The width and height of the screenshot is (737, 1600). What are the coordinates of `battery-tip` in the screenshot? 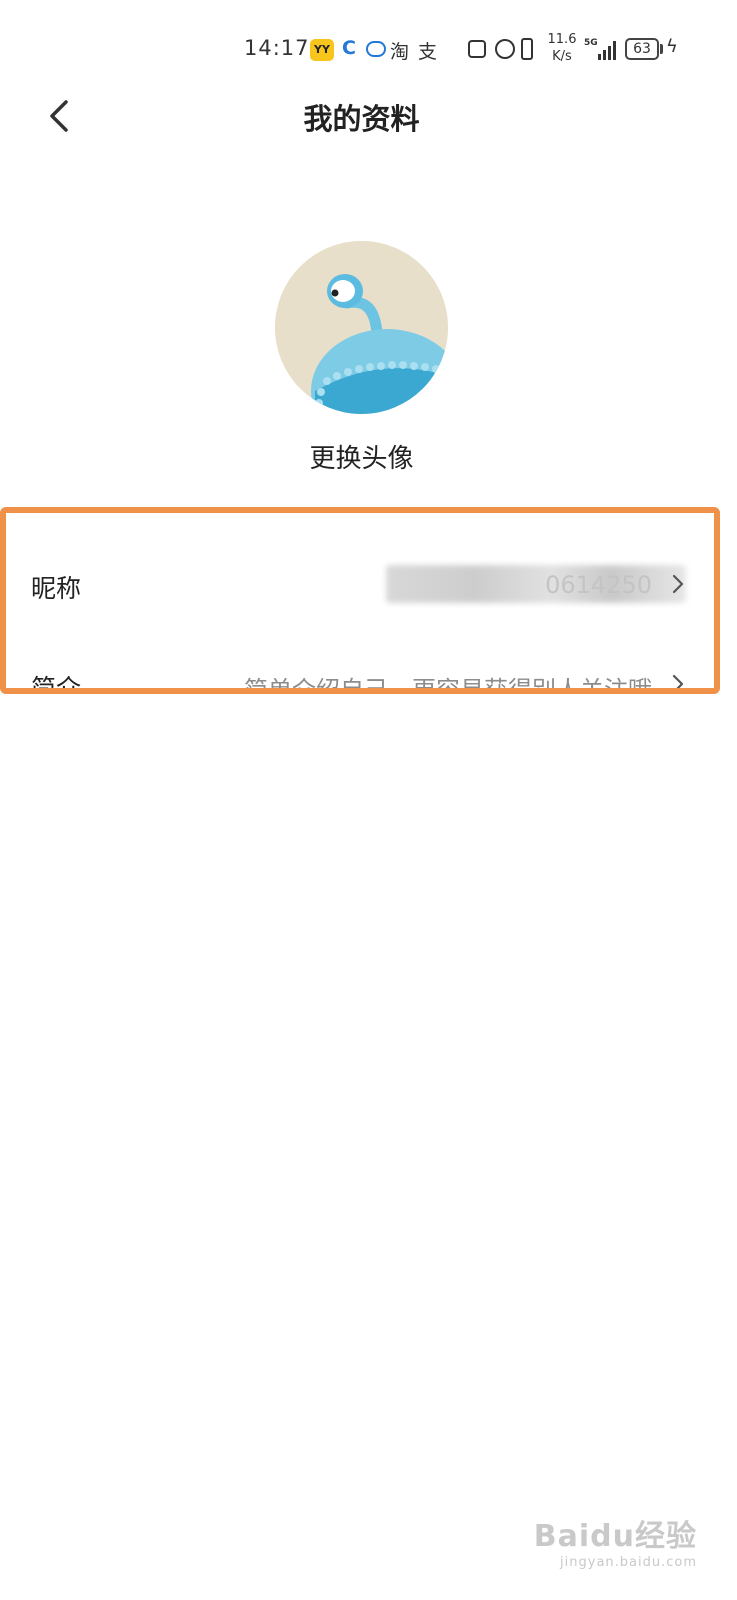 It's located at (661, 49).